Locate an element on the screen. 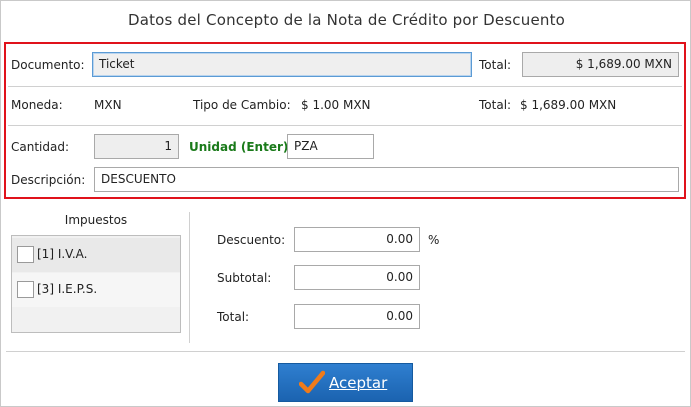  ieps-label: [3] I.E.P.S. is located at coordinates (67, 289).